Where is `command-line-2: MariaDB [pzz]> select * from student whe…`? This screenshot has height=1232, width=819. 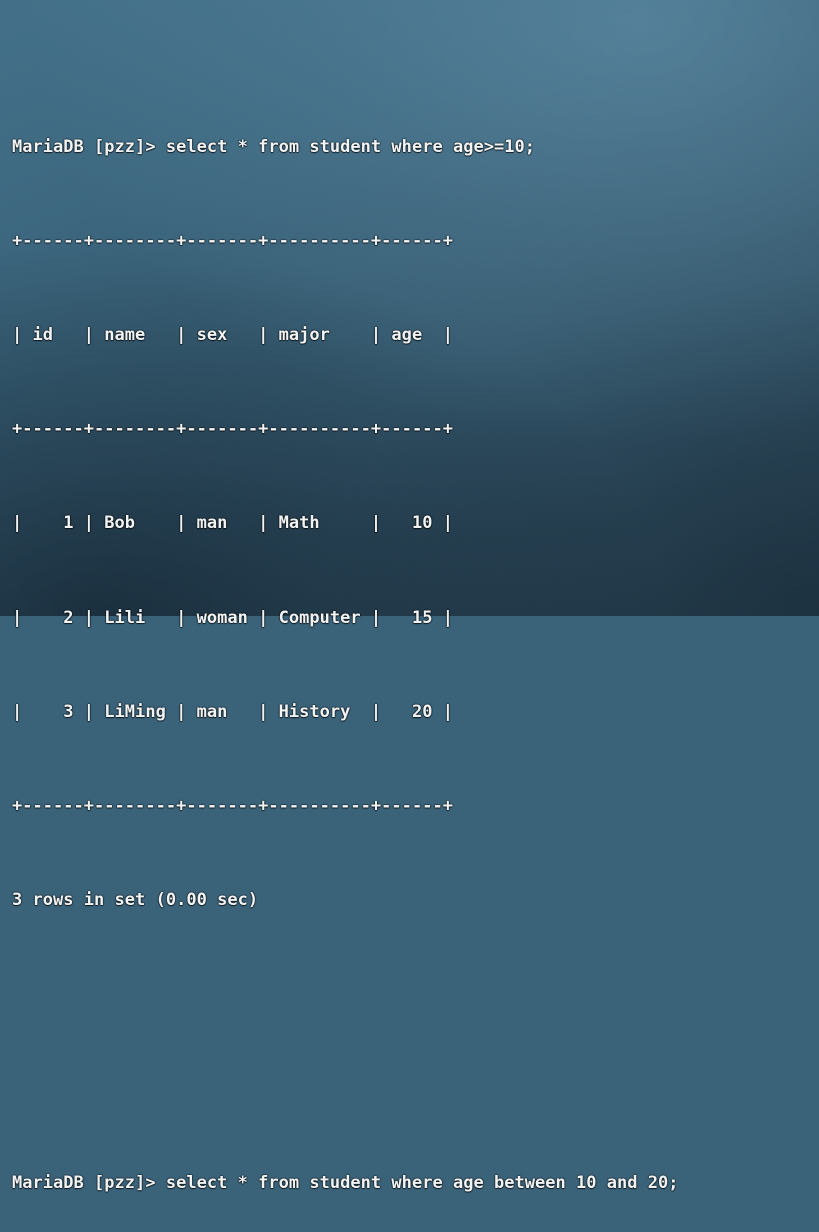 command-line-2: MariaDB [pzz]> select * from student whe… is located at coordinates (345, 1182).